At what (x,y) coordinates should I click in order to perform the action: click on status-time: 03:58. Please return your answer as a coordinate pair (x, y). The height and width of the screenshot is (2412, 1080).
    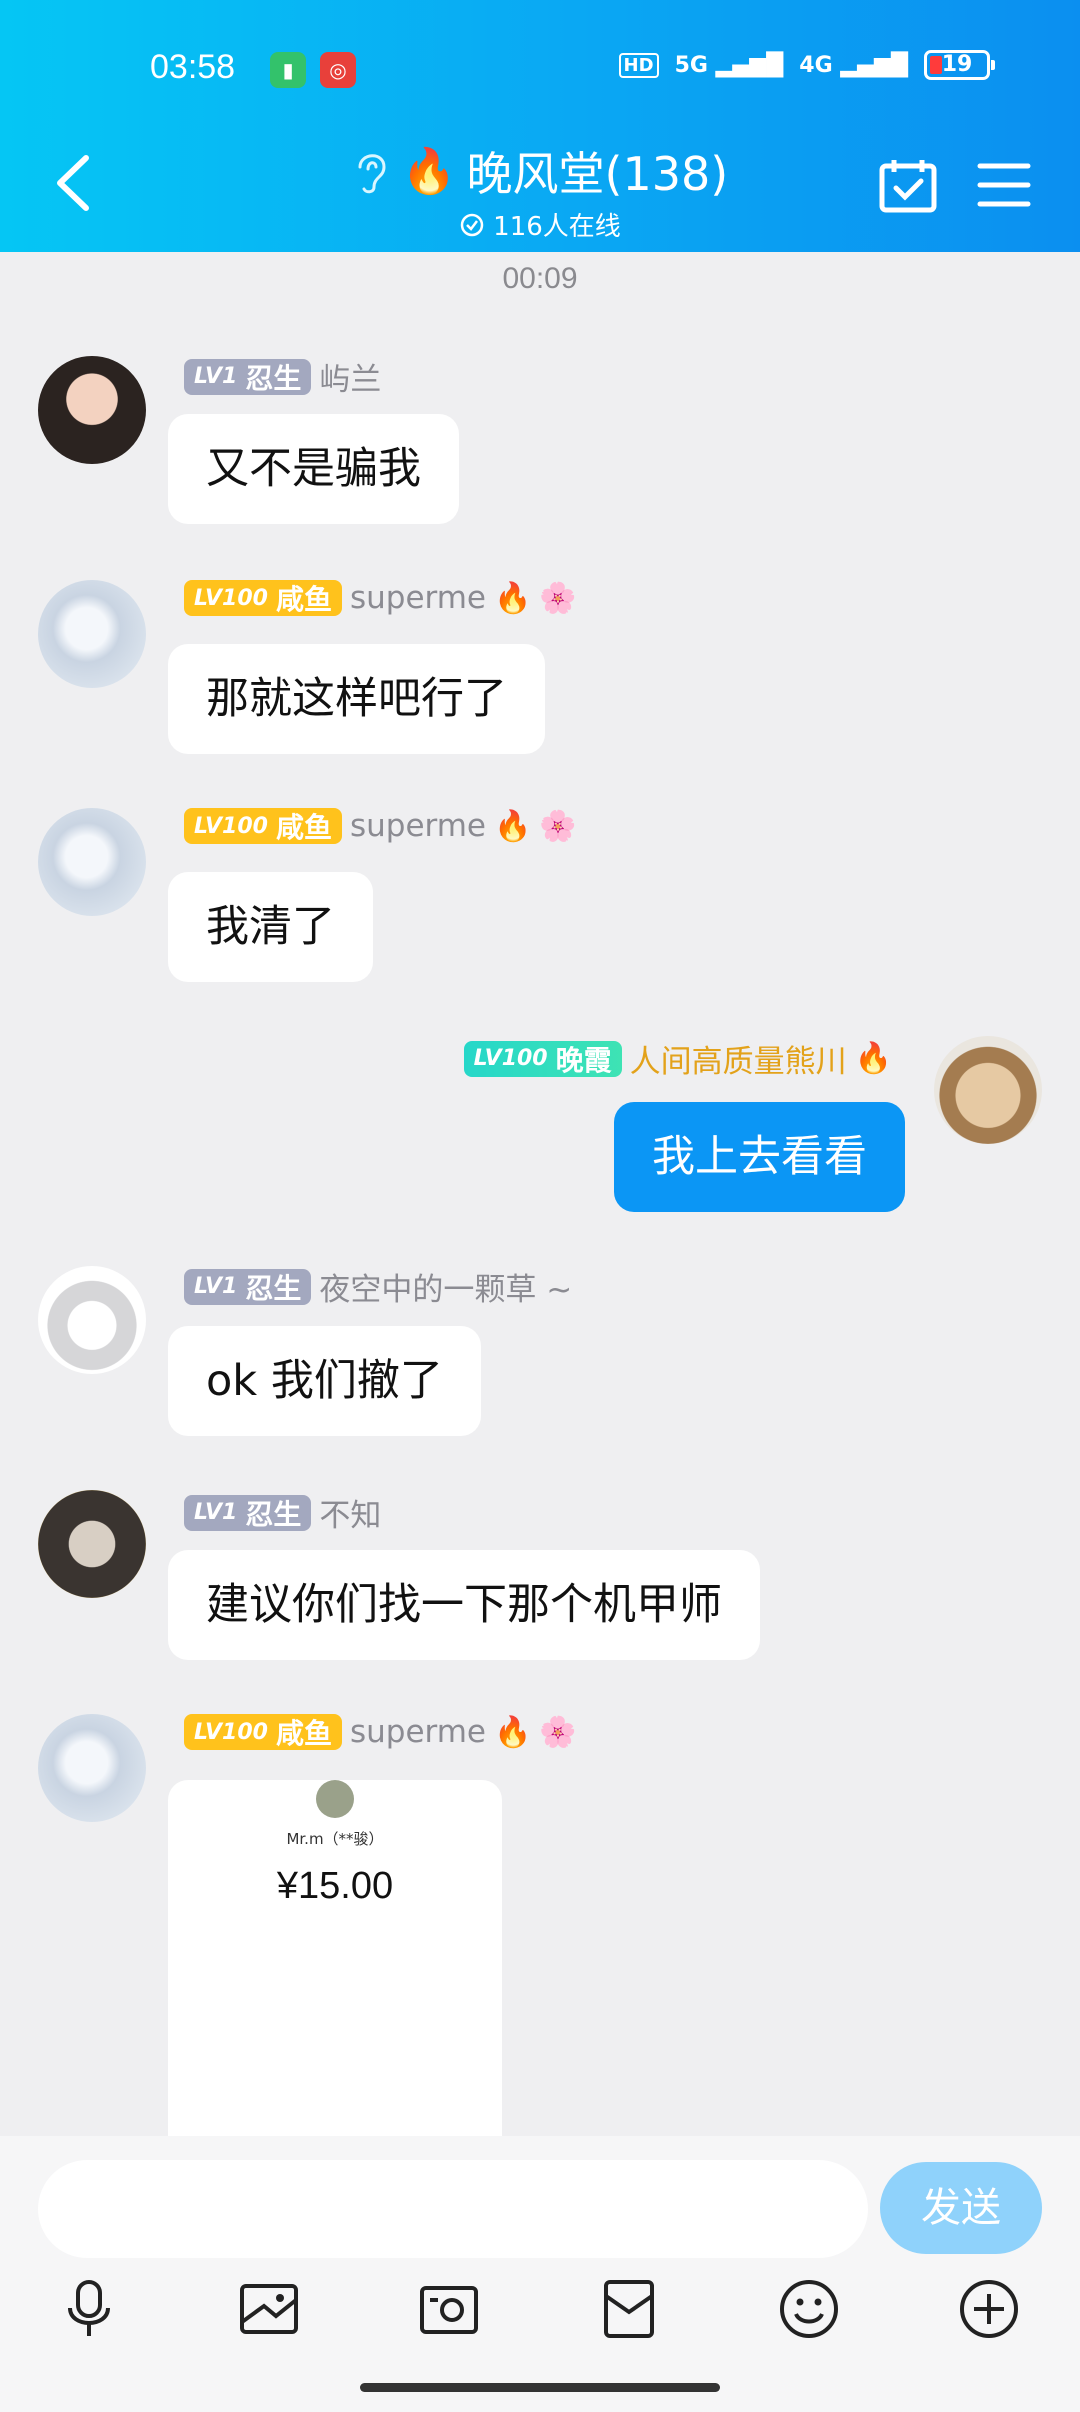
    Looking at the image, I should click on (193, 67).